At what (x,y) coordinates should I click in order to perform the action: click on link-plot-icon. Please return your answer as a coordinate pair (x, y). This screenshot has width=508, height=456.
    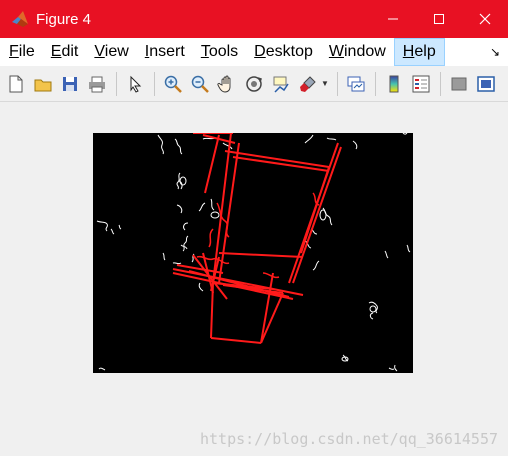
    Looking at the image, I should click on (356, 84).